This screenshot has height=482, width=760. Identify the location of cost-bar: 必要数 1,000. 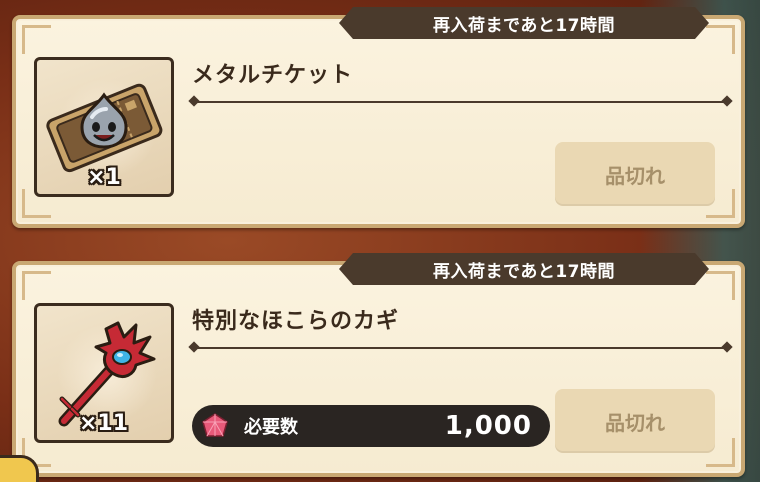
(371, 426).